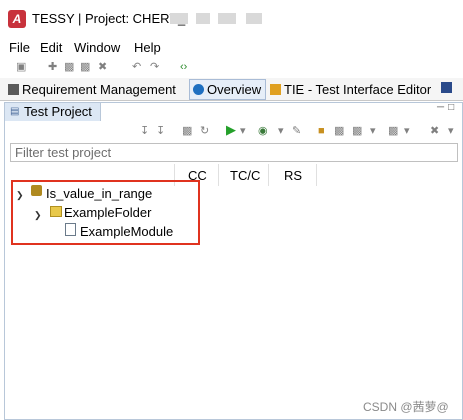 The height and width of the screenshot is (420, 463). Describe the element at coordinates (198, 89) in the screenshot. I see `globe-icon` at that location.